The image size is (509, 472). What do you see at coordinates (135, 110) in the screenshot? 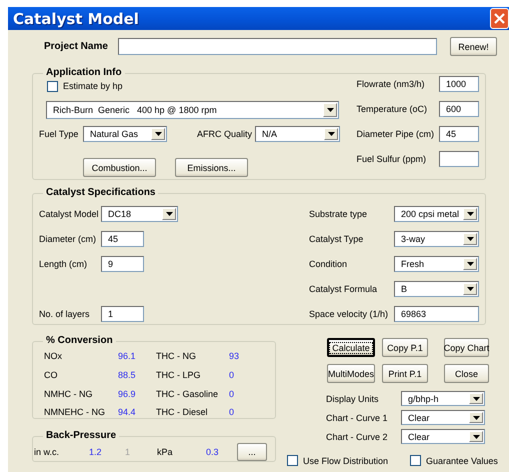
I see `dropdown-value: Rich-Burn Generic 400 hp @ 1800 rpm` at bounding box center [135, 110].